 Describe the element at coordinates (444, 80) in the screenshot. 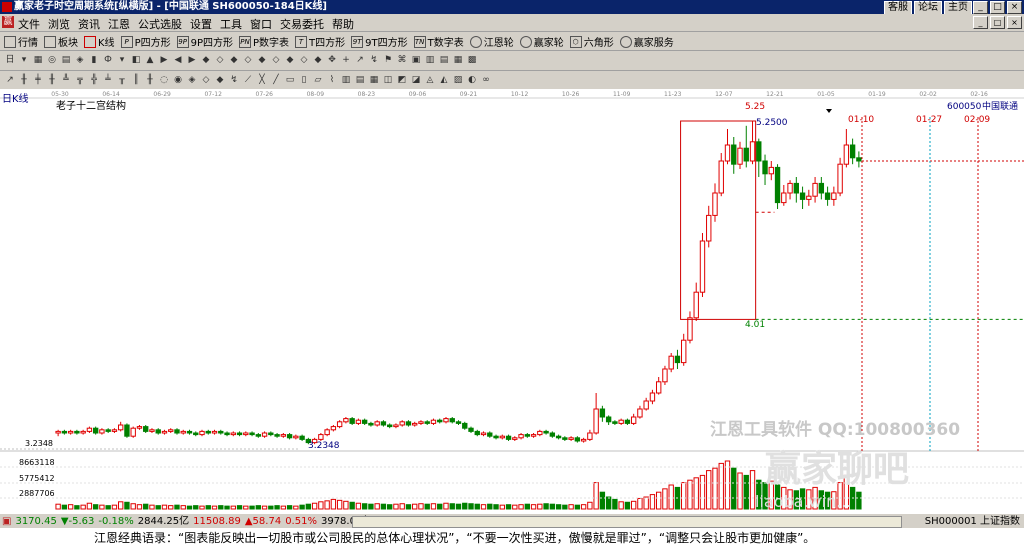

I see `analysis-icon-31: ◭` at that location.